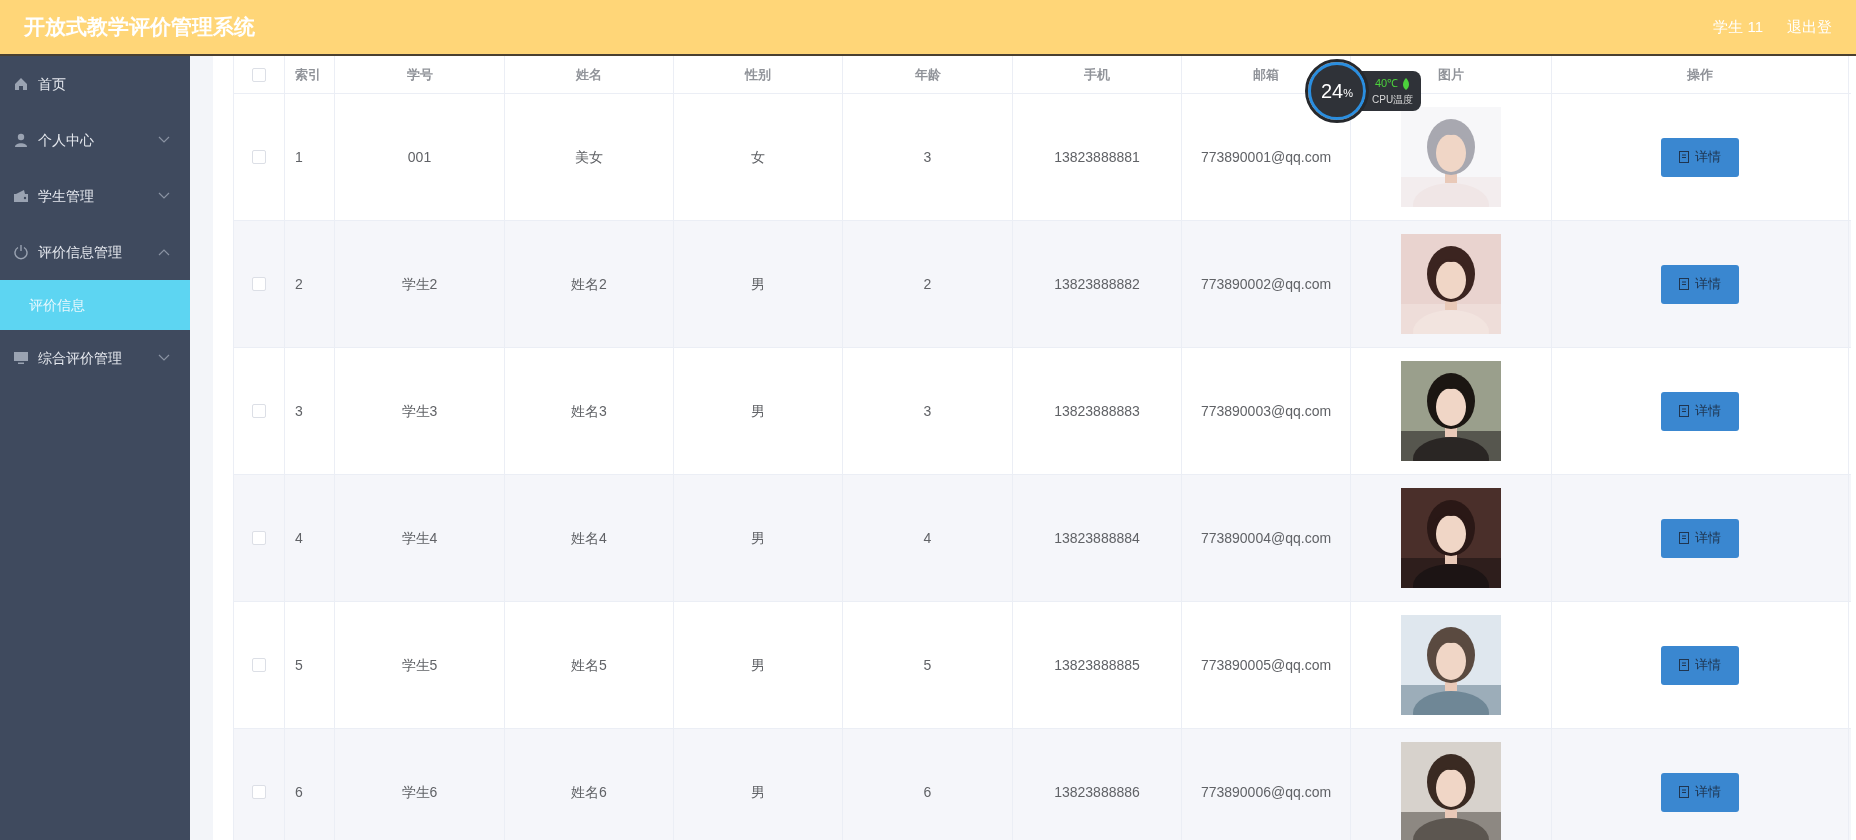  What do you see at coordinates (589, 74) in the screenshot?
I see `column-header: 姓名` at bounding box center [589, 74].